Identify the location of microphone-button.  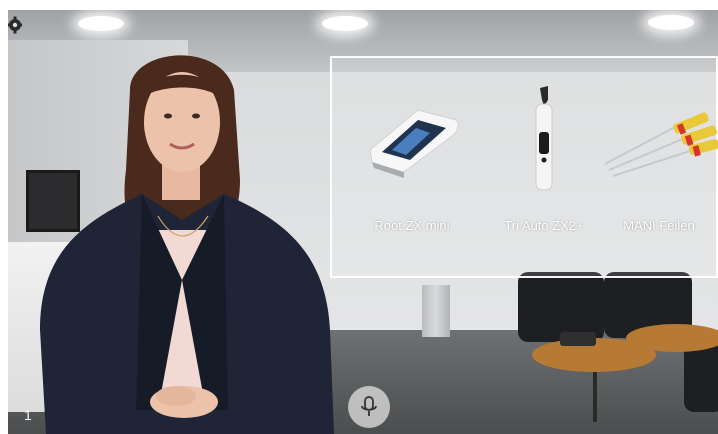
(369, 407).